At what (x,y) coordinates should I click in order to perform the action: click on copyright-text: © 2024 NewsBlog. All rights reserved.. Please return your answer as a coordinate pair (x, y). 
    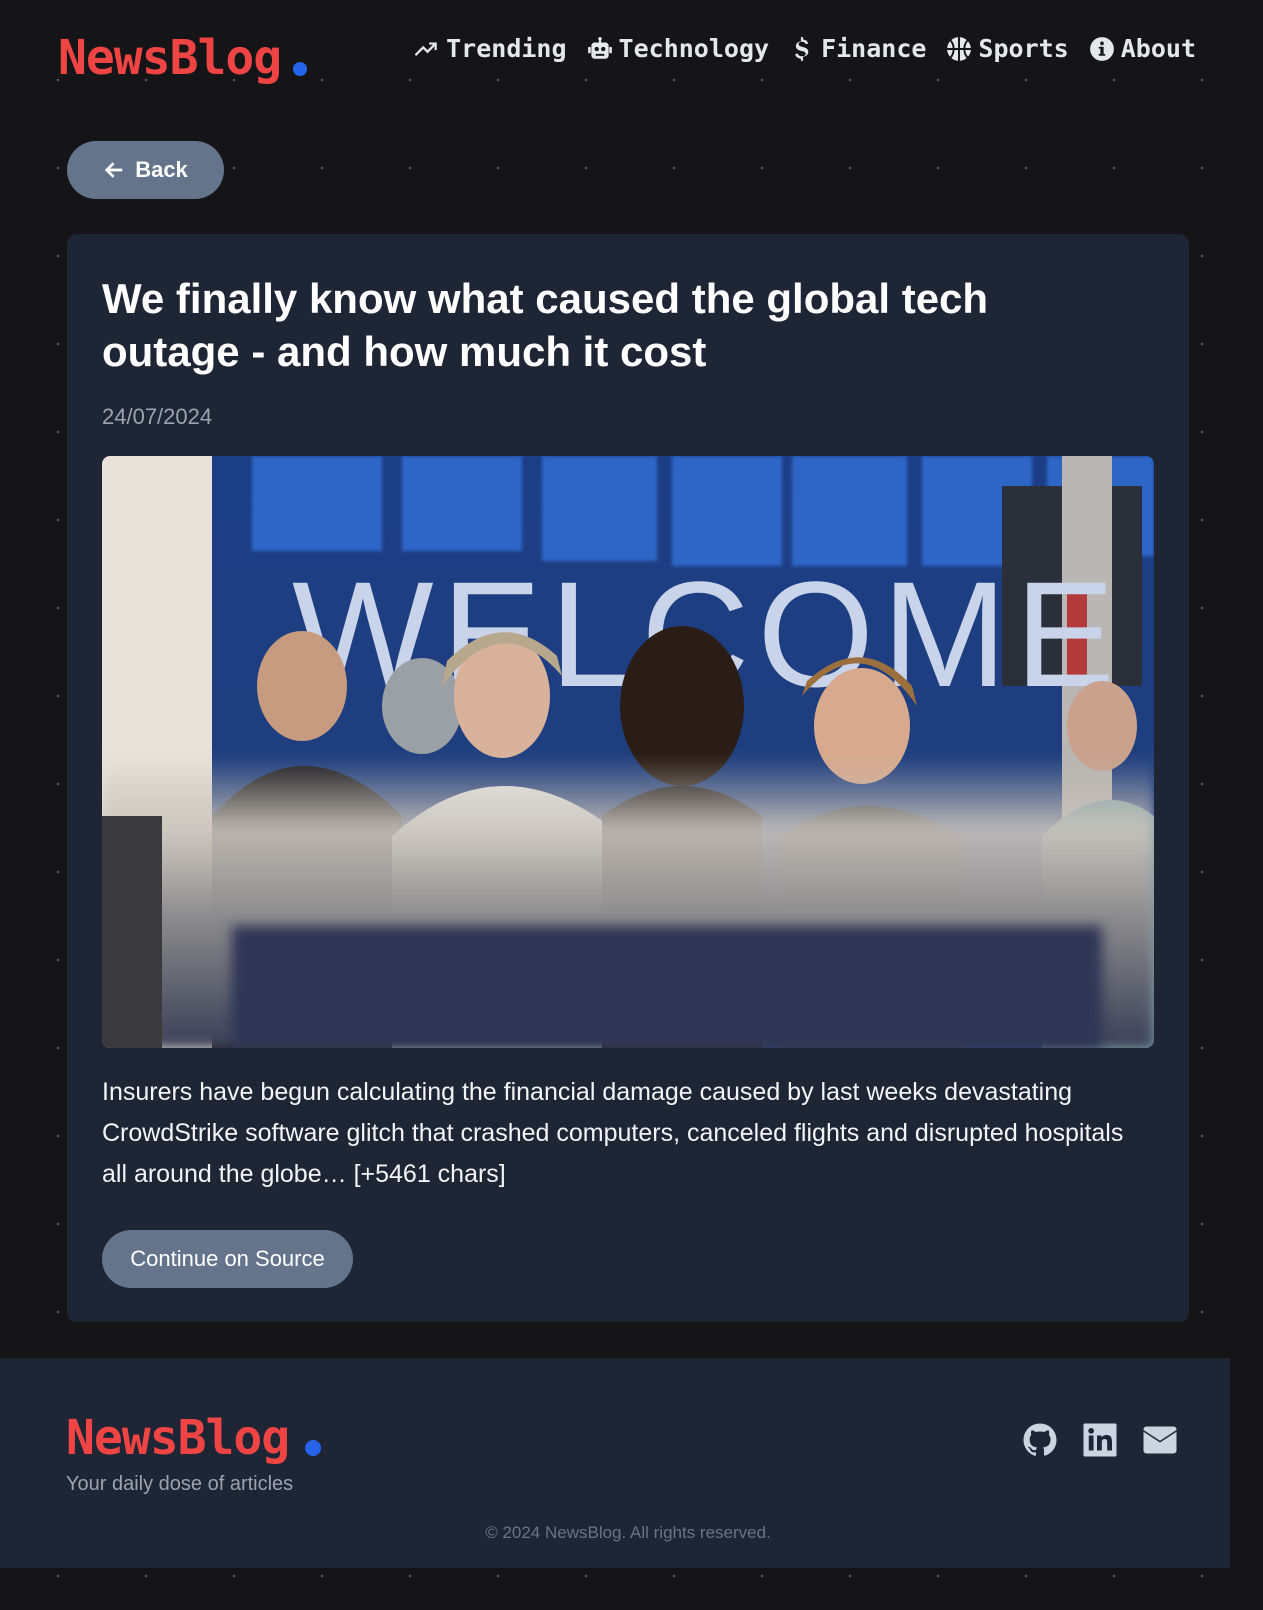
    Looking at the image, I should click on (628, 1532).